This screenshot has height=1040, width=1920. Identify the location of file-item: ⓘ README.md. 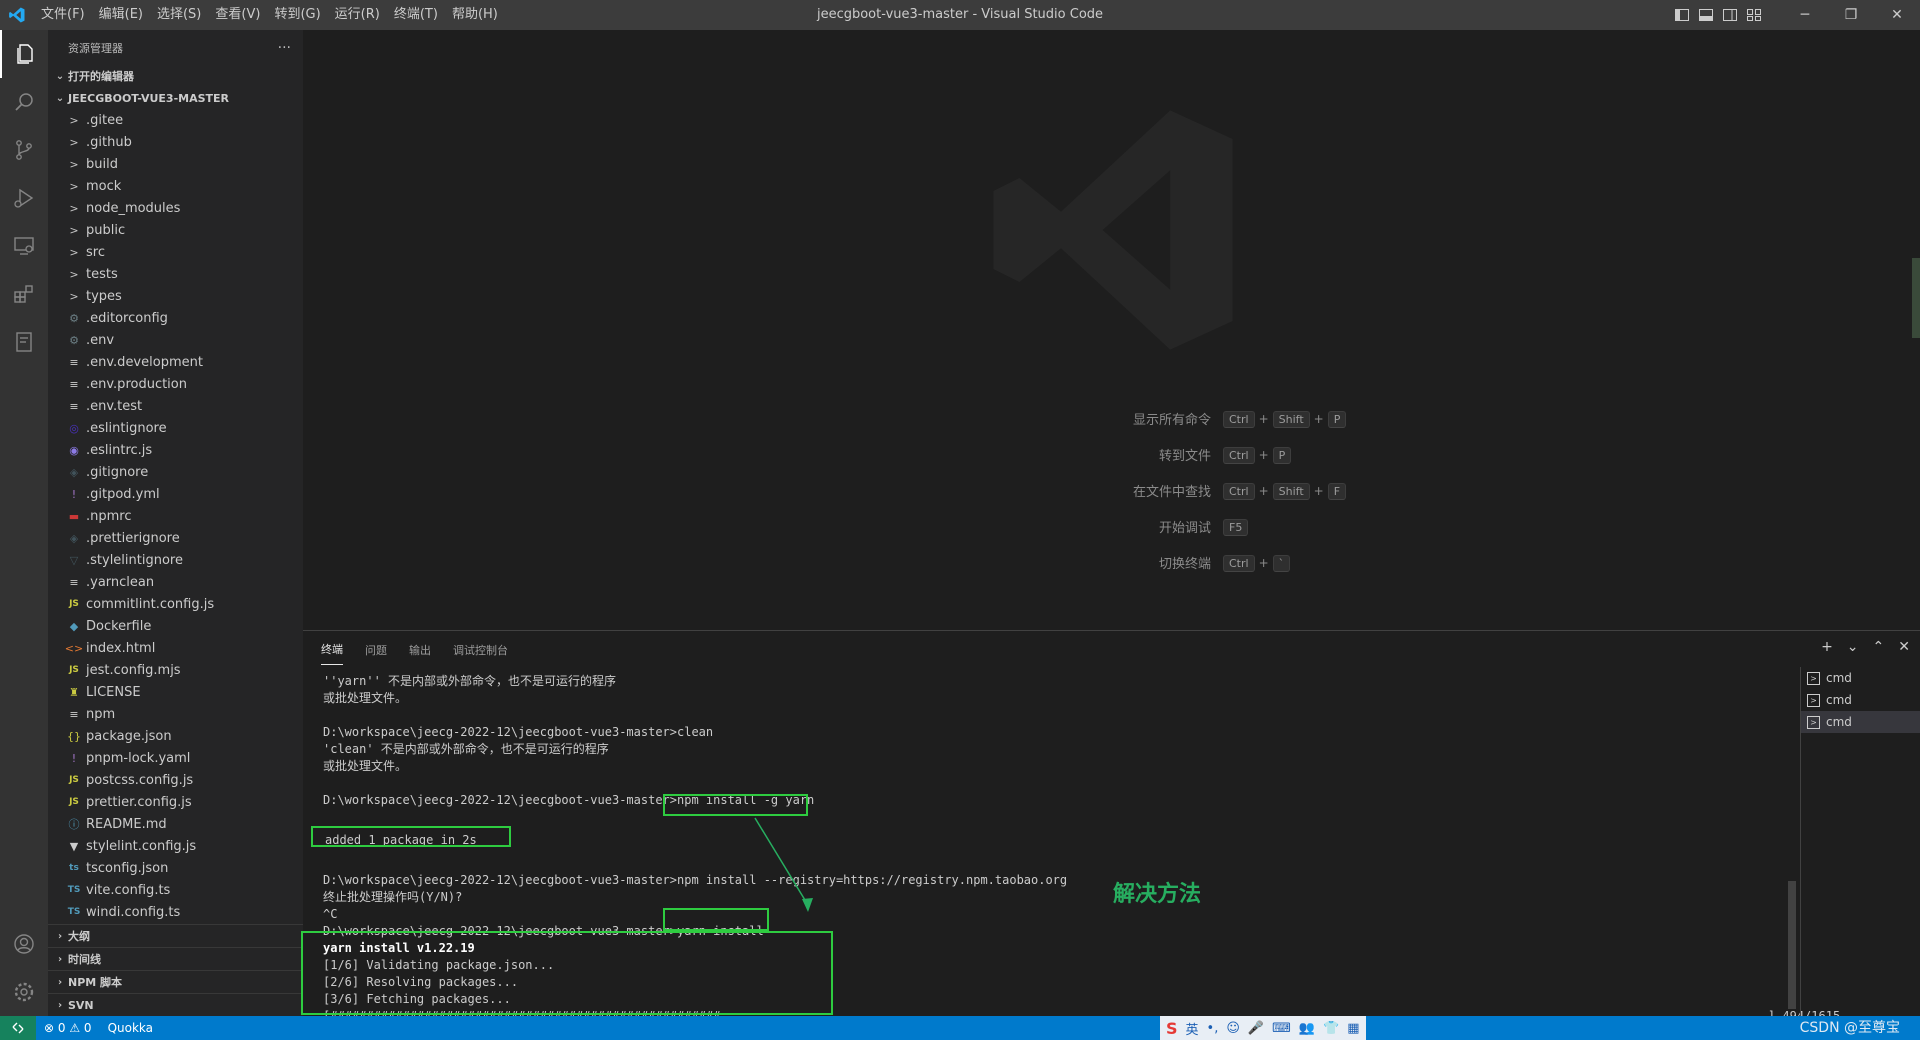
(175, 824).